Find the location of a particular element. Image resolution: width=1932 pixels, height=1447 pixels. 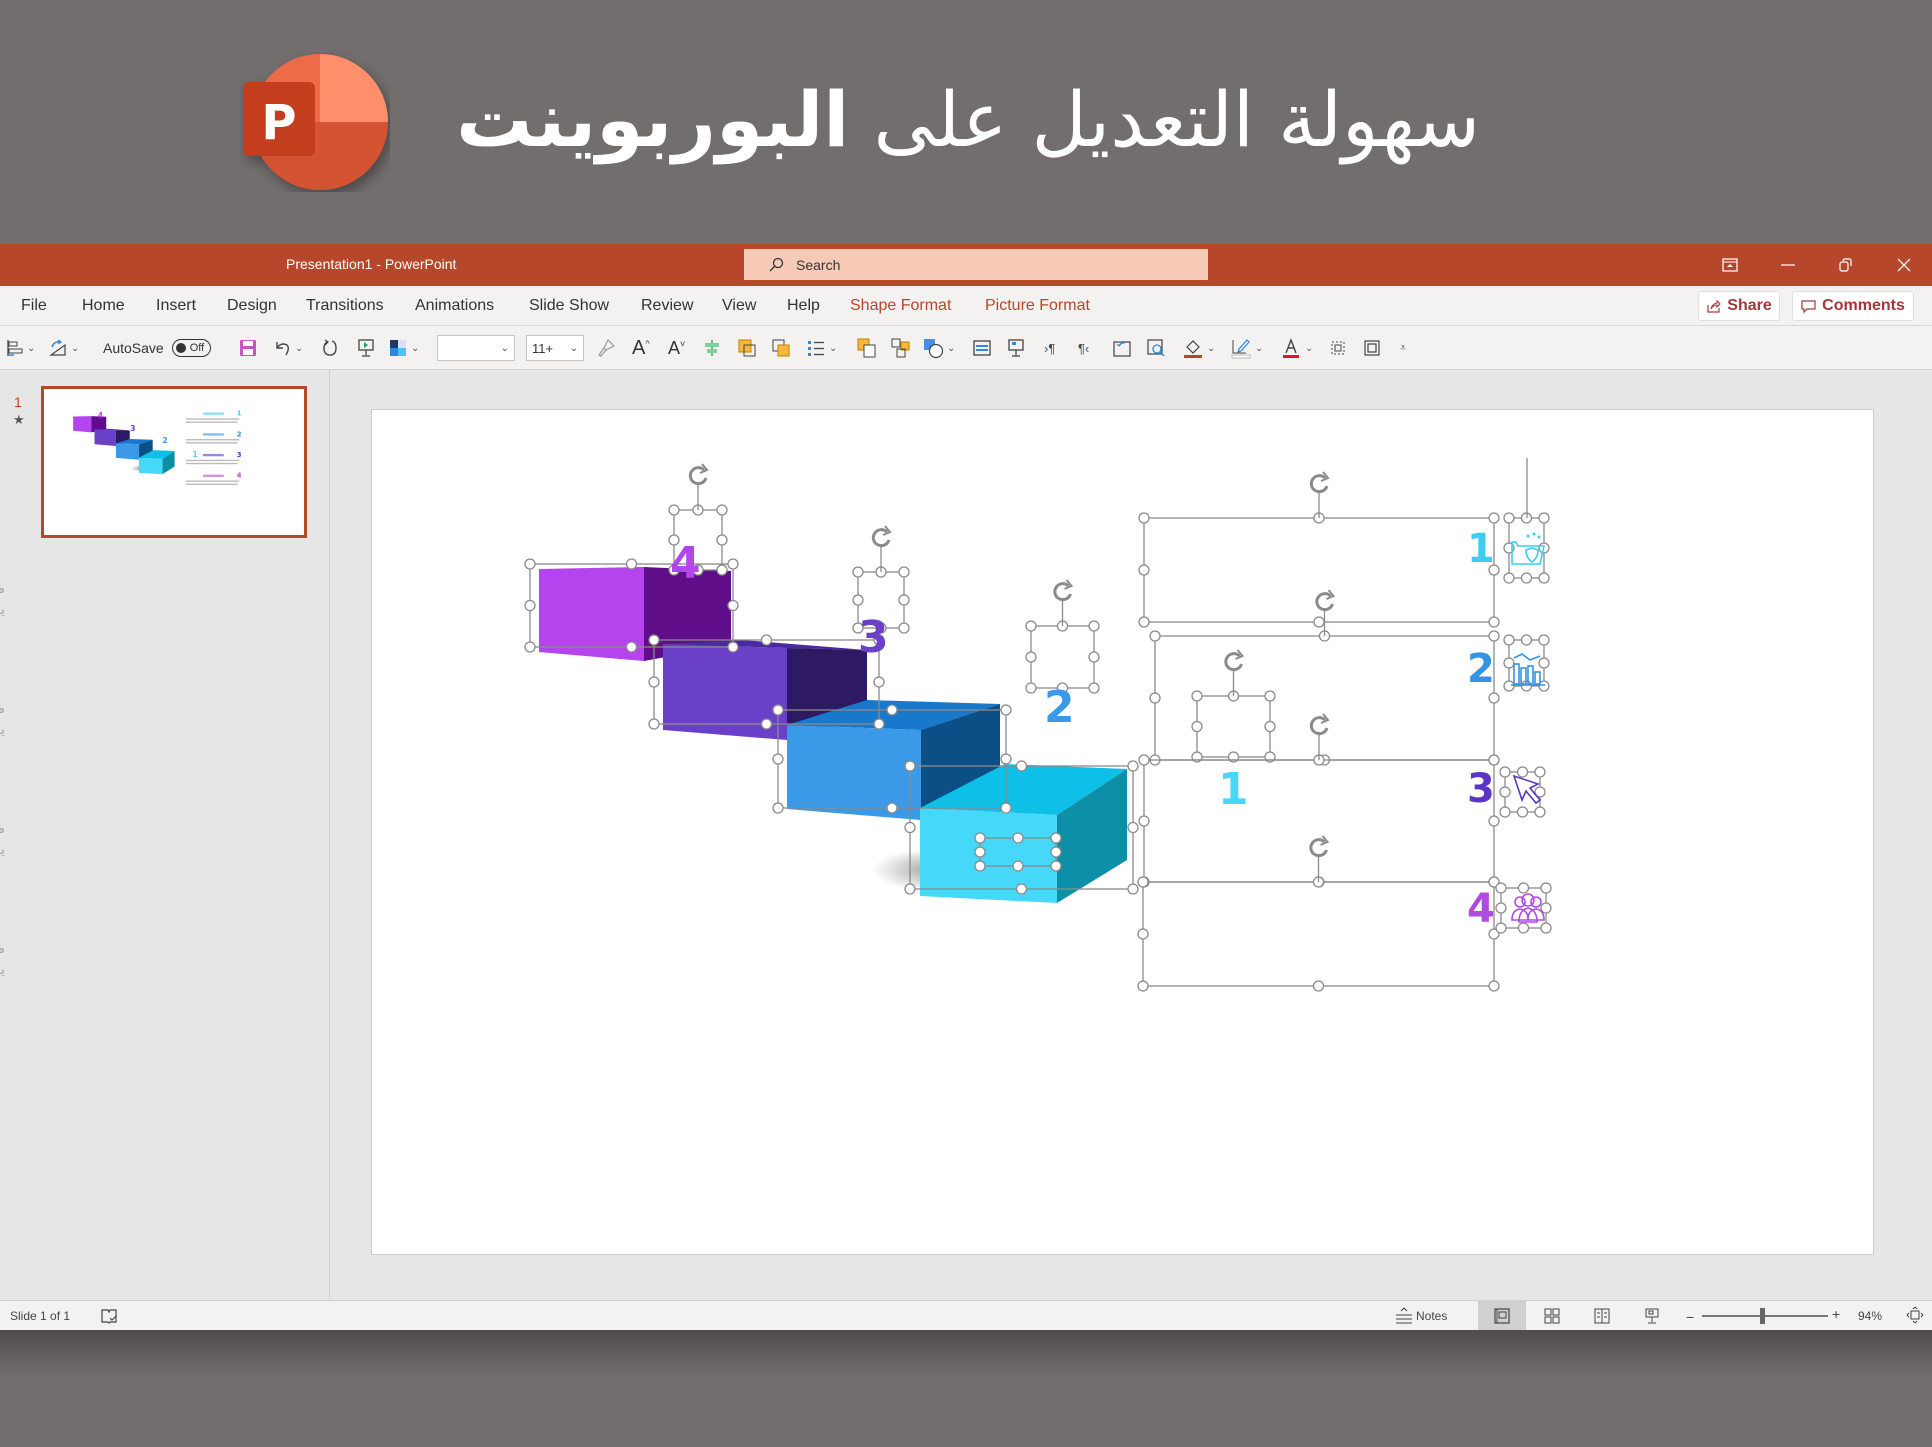

tab-file: File is located at coordinates (34, 306).